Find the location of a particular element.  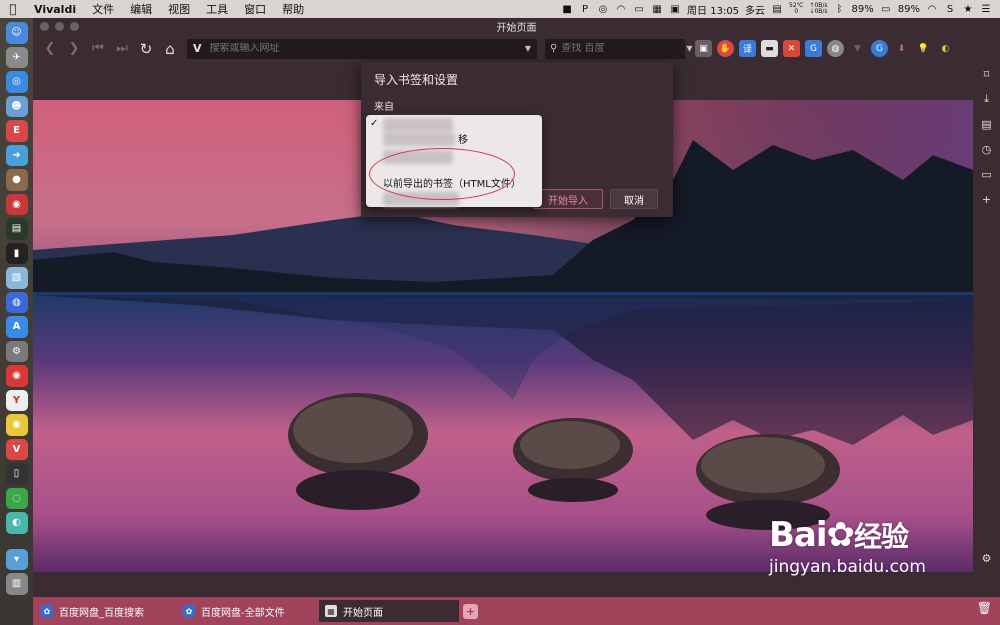

window-icon: ▣ is located at coordinates (675, 9).